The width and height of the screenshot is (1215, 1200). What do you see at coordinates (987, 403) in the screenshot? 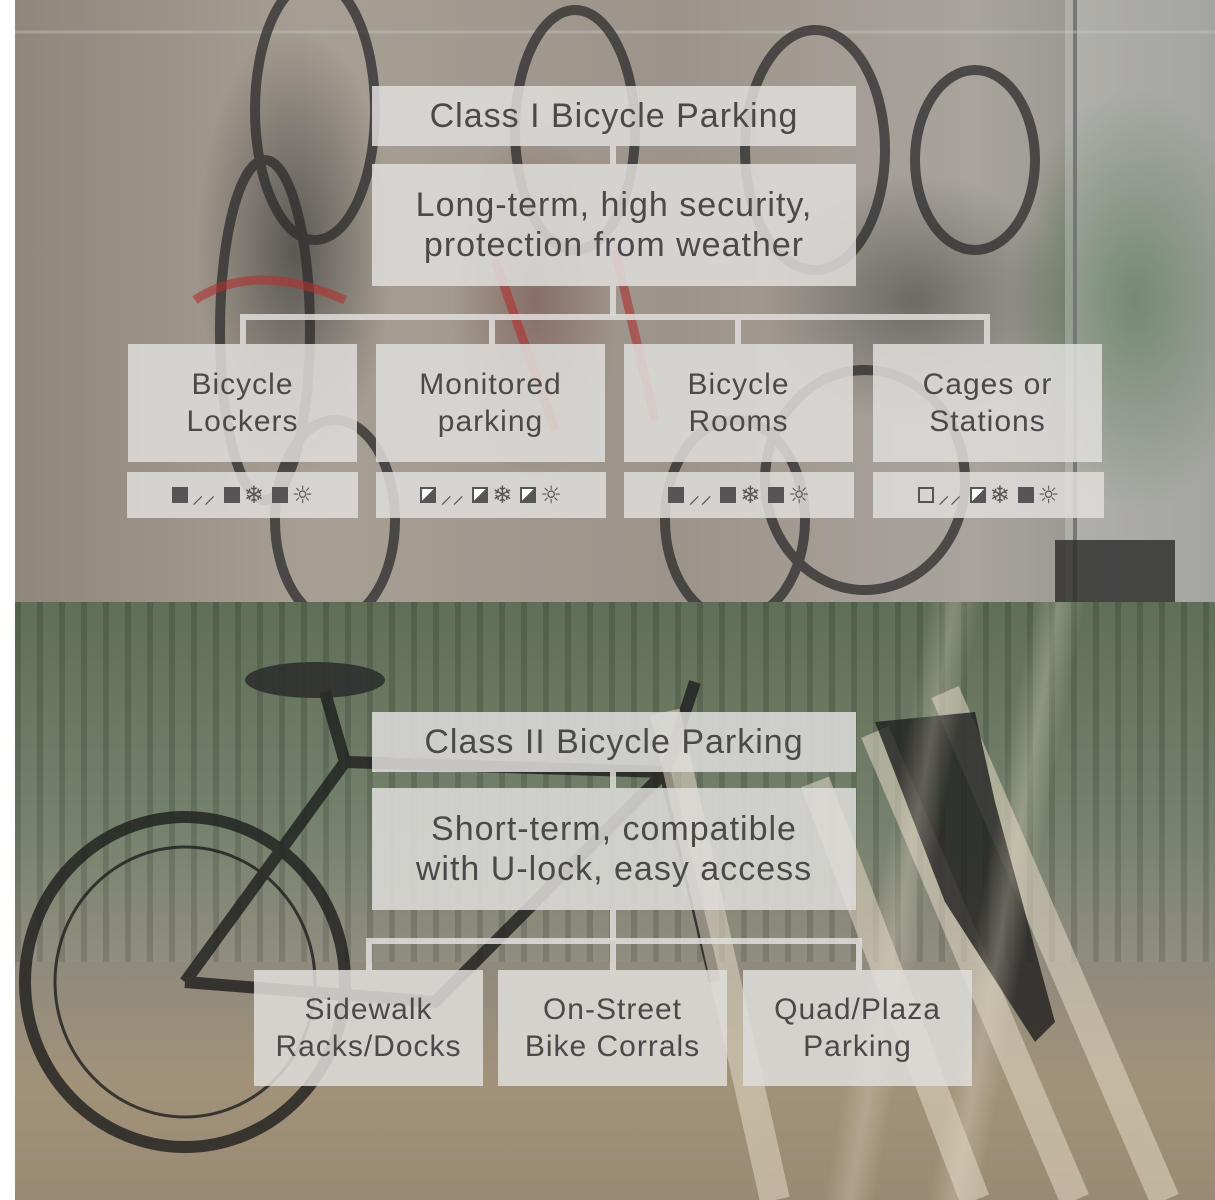
I see `type-cages-or-stations: Cages or Stations` at bounding box center [987, 403].